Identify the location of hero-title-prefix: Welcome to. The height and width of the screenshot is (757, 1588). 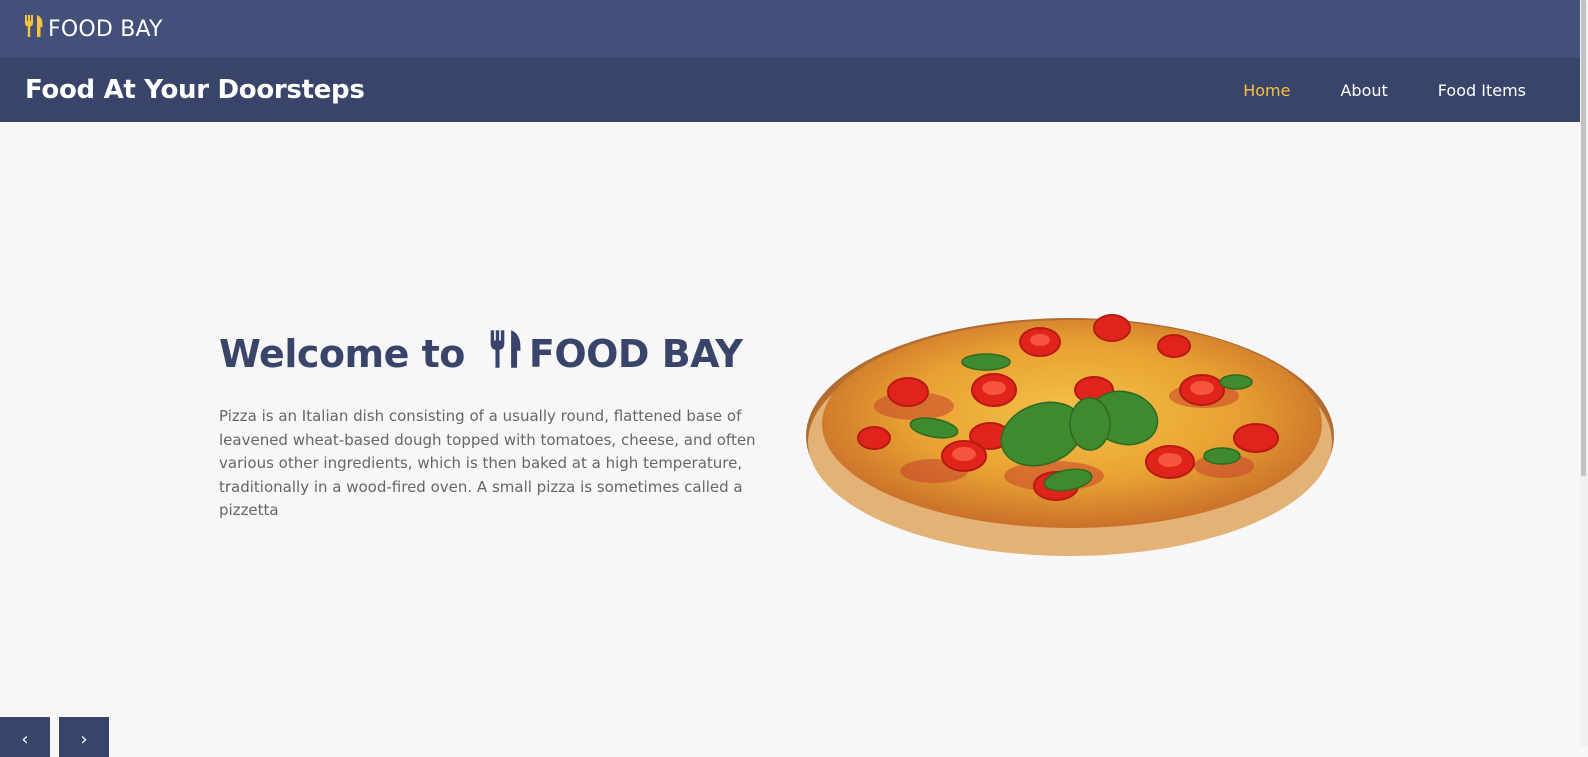
(342, 353).